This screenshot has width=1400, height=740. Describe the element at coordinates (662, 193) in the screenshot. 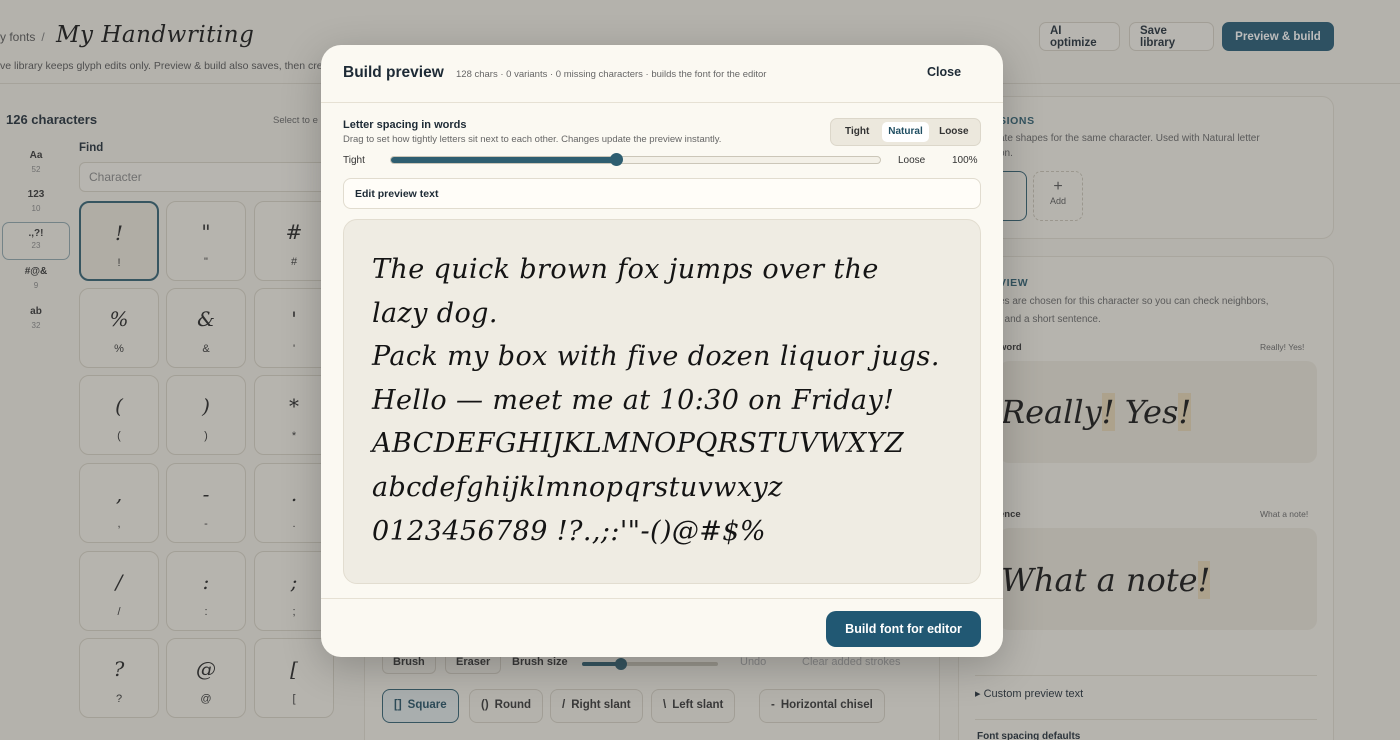

I see `edit-preview-text-button: Edit preview text` at that location.